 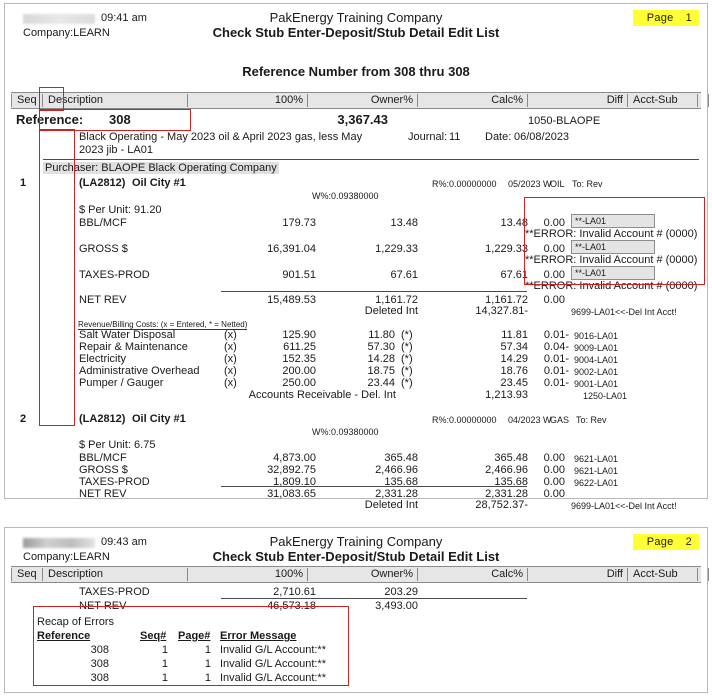 I want to click on acct-input-gross-1: **-LA01, so click(x=613, y=247).